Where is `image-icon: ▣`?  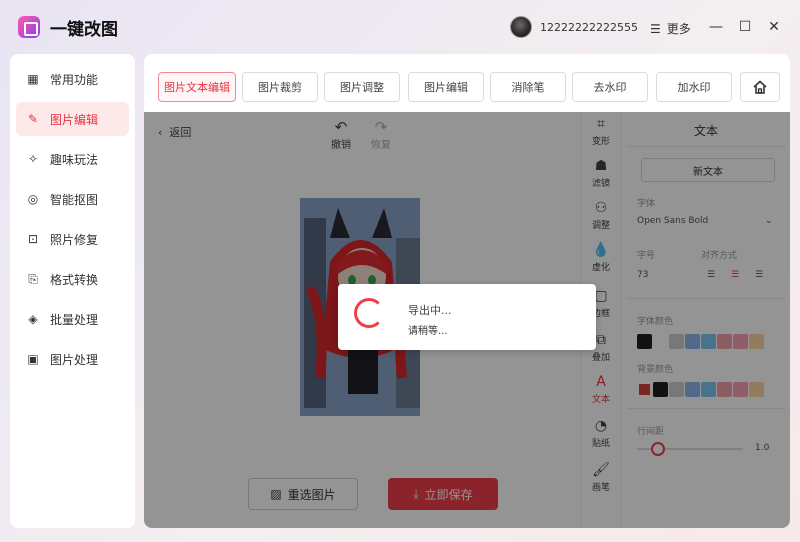
image-icon: ▣ is located at coordinates (33, 359).